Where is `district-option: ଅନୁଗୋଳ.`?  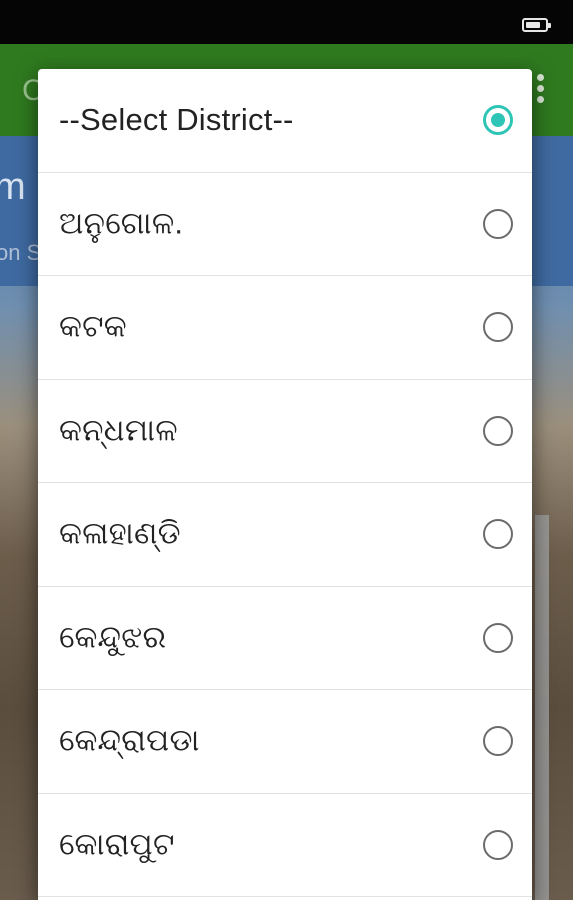 district-option: ଅନୁଗୋଳ. is located at coordinates (285, 224).